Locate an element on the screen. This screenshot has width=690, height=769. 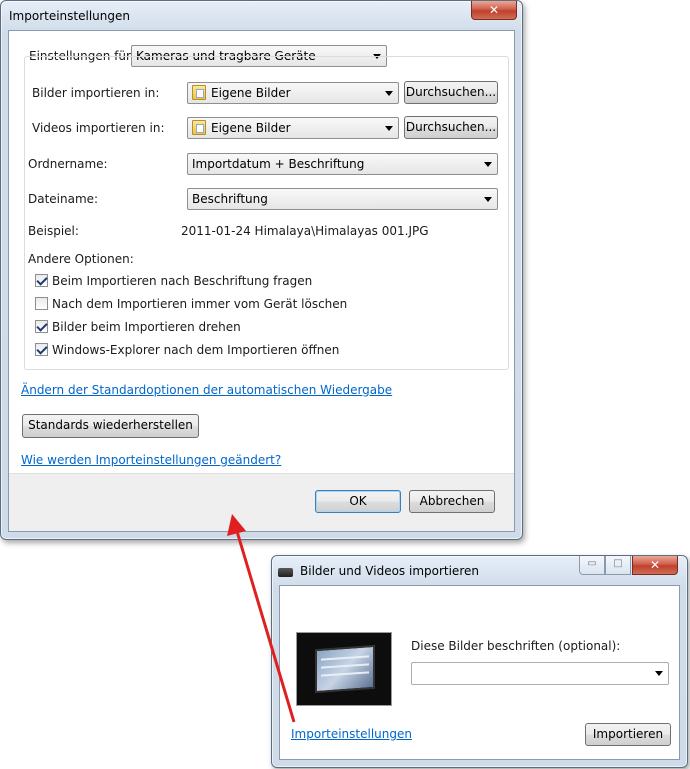
videos-import-label: Videos importieren in: is located at coordinates (98, 128).